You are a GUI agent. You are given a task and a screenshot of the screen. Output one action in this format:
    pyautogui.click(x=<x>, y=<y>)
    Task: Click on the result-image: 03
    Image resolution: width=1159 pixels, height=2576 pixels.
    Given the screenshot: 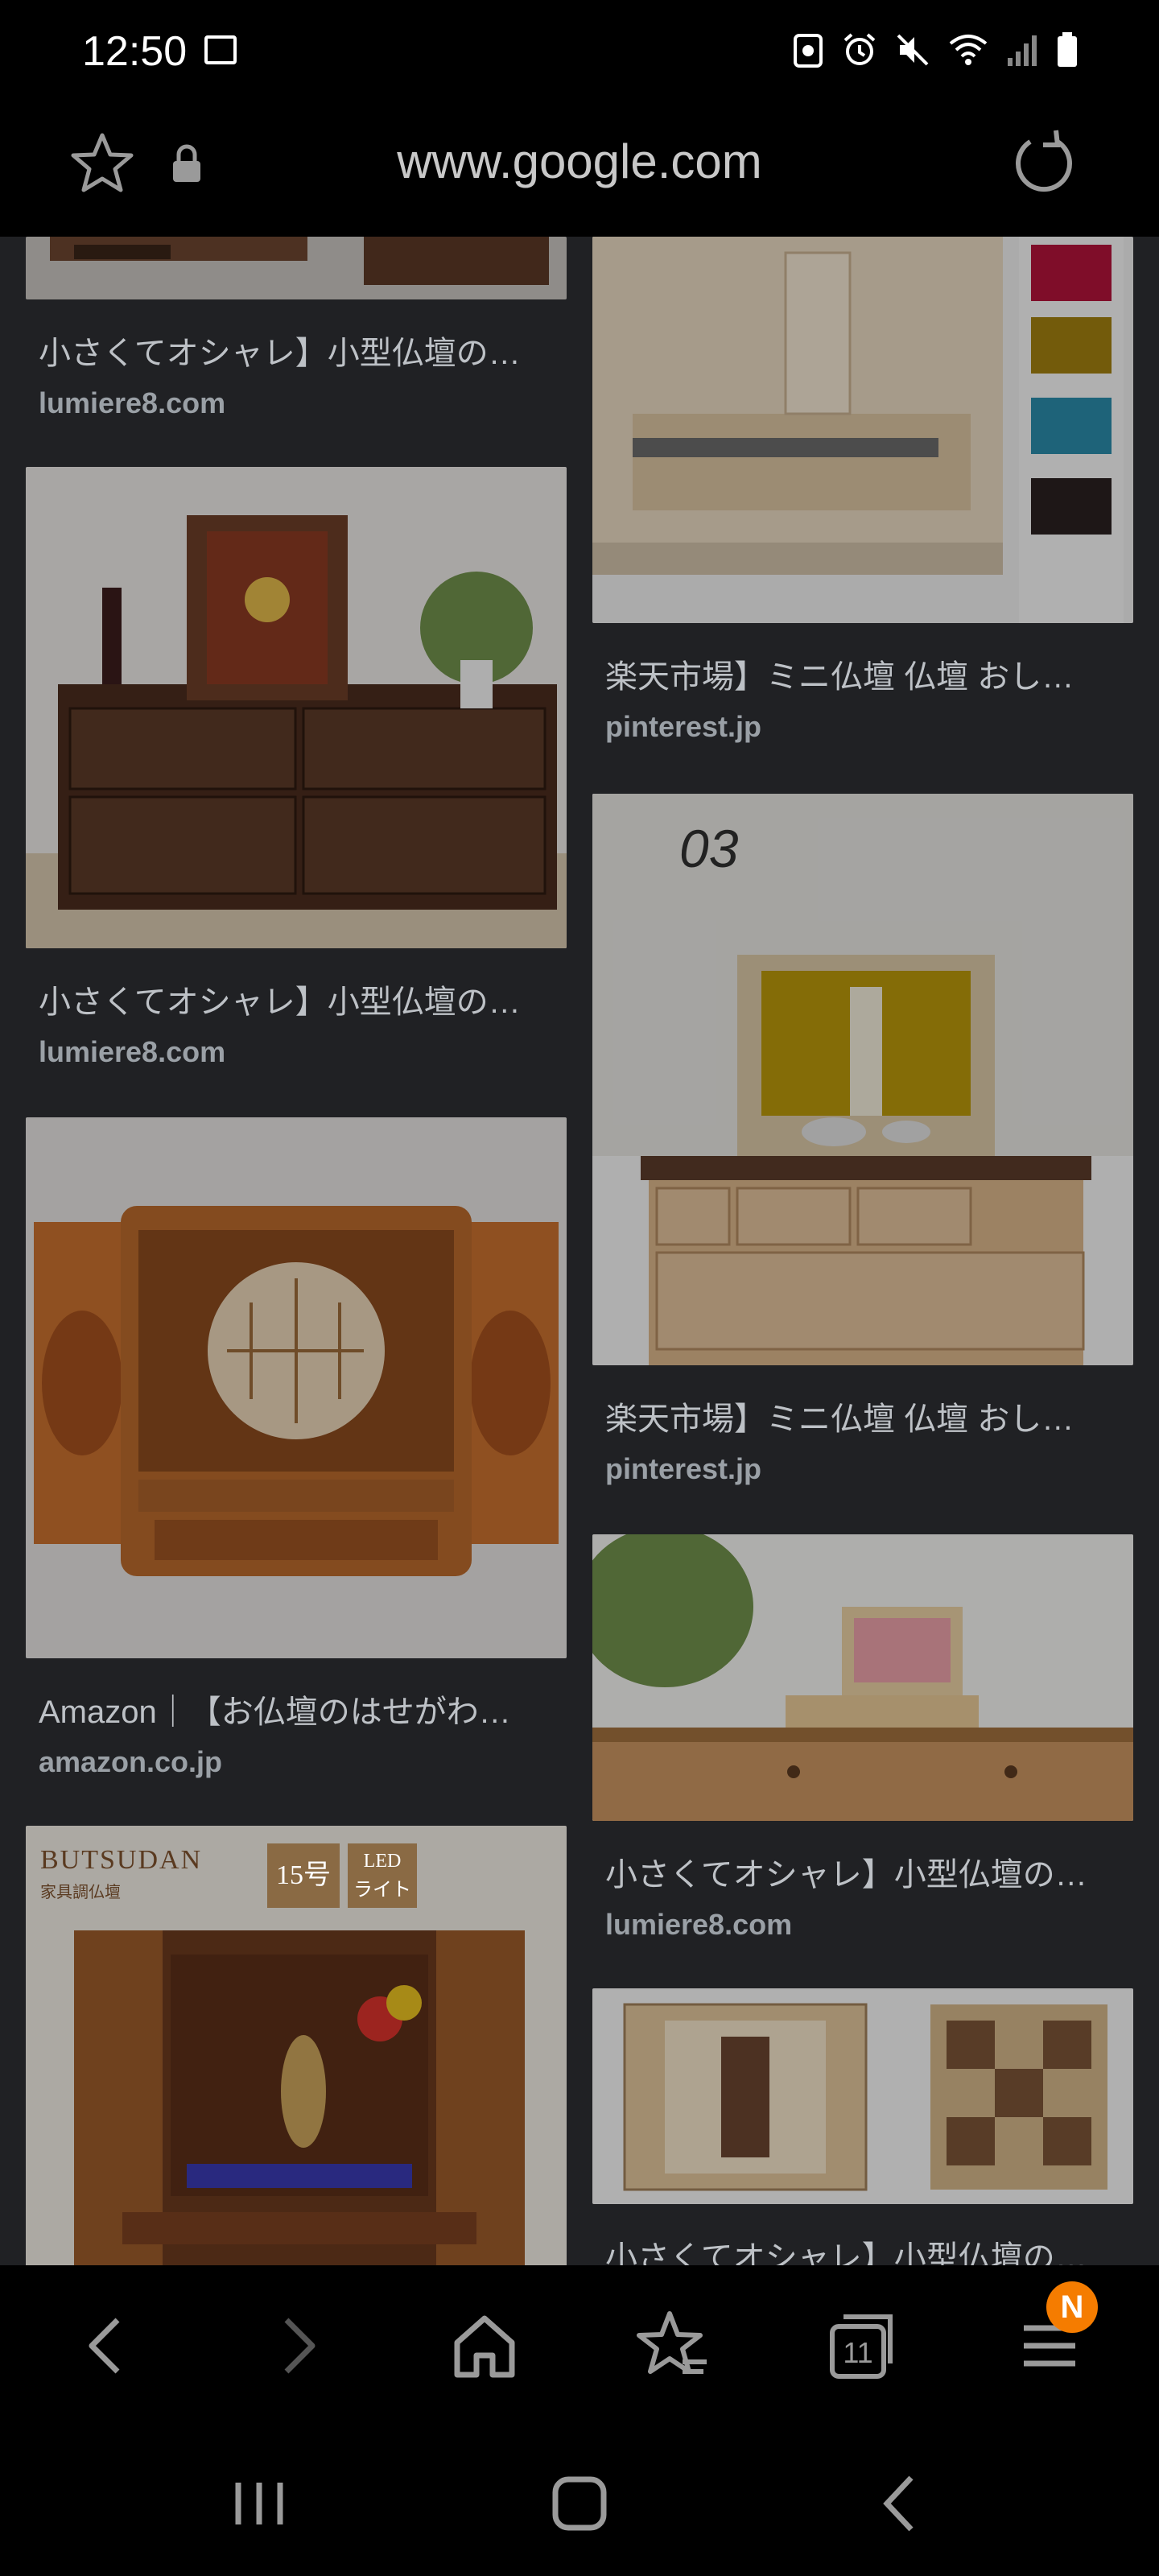 What is the action you would take?
    pyautogui.click(x=862, y=1079)
    